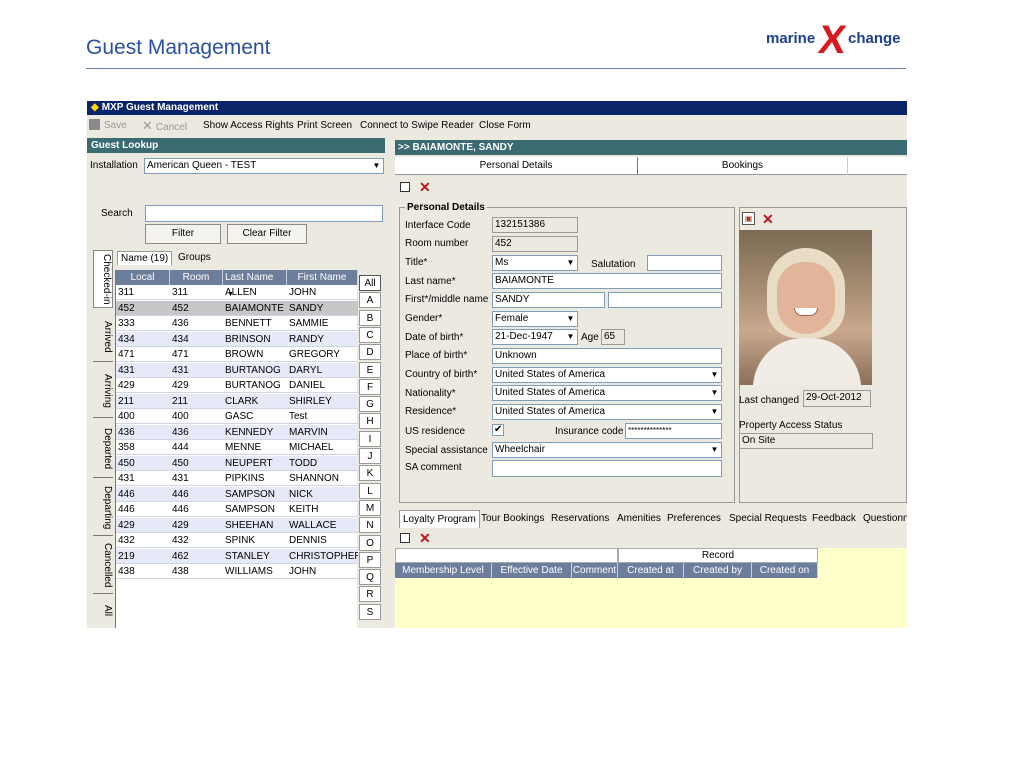  I want to click on search-input, so click(264, 213).